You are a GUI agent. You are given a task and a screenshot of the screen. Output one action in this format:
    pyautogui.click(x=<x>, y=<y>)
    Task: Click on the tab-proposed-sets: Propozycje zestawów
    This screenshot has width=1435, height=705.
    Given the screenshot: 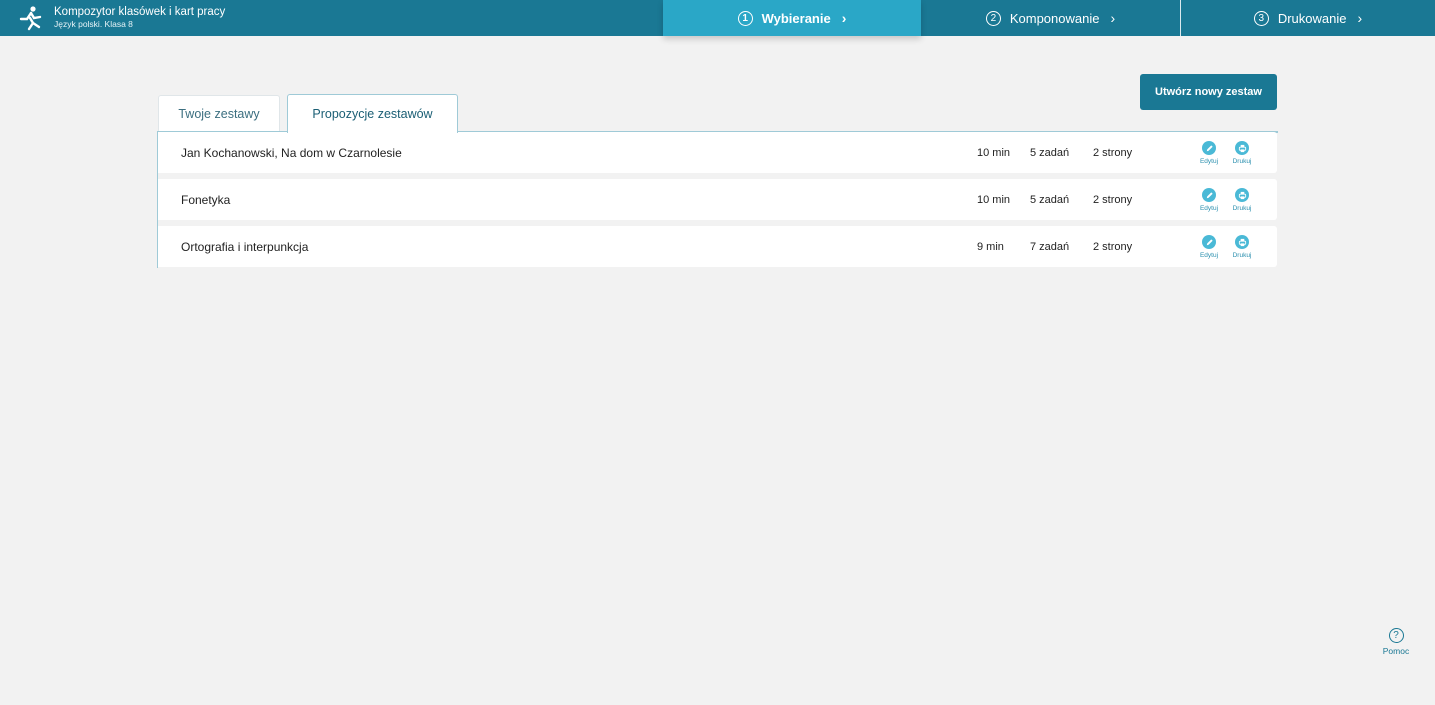 What is the action you would take?
    pyautogui.click(x=372, y=113)
    